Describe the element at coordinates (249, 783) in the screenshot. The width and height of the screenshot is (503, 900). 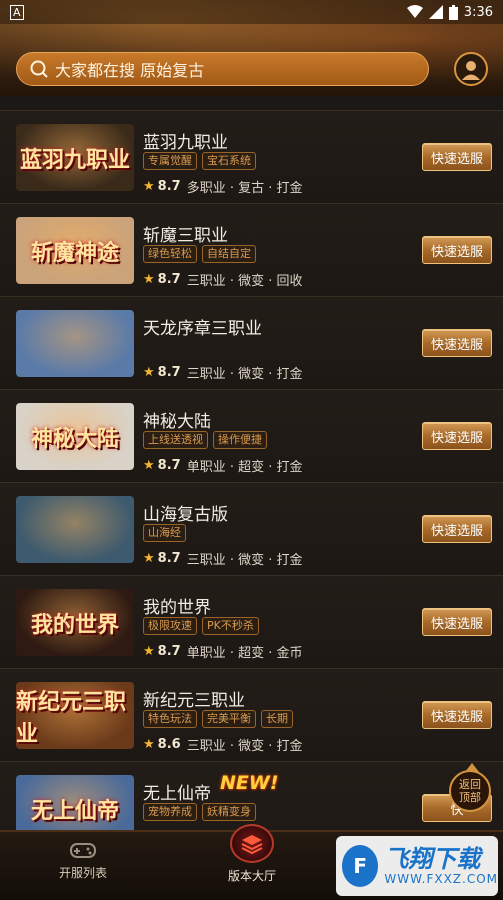
I see `new-badge: NEW!` at that location.